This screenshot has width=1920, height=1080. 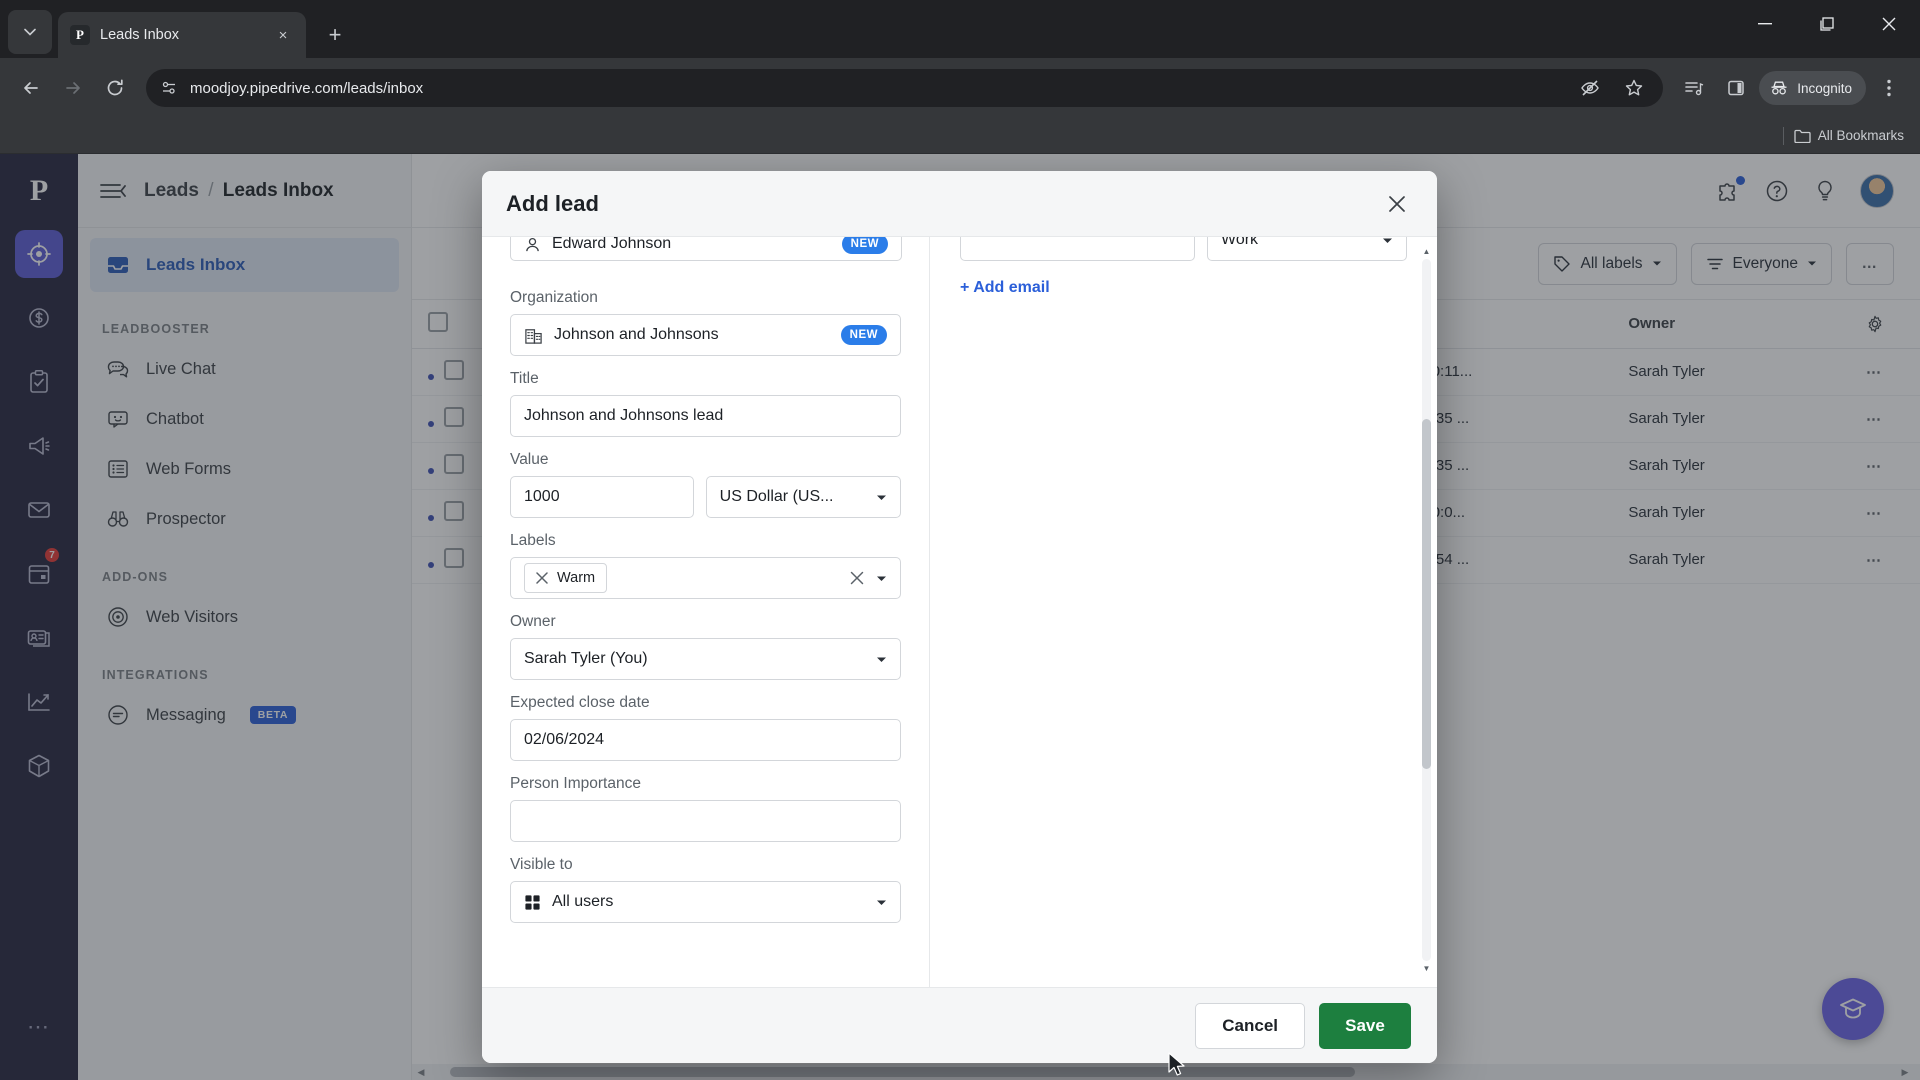 What do you see at coordinates (863, 335) in the screenshot?
I see `organization-new-badge: NEW` at bounding box center [863, 335].